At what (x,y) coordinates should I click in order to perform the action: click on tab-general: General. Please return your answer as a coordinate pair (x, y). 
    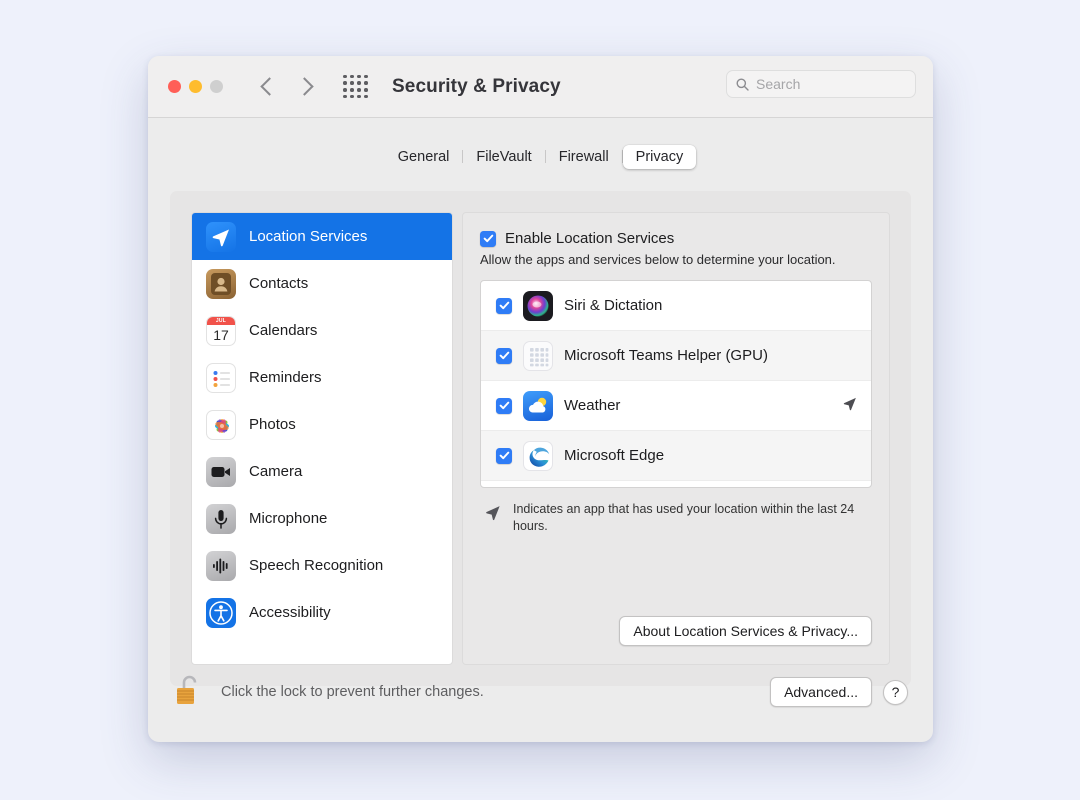
    Looking at the image, I should click on (424, 157).